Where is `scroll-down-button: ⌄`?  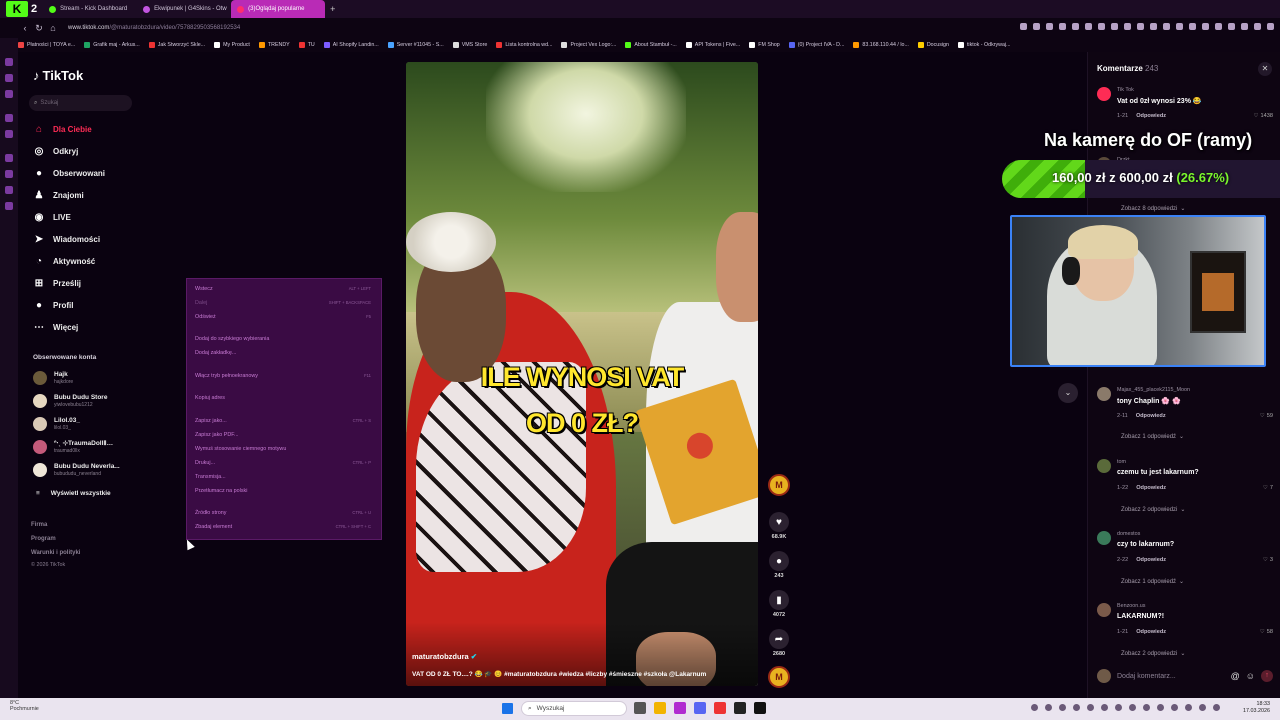
scroll-down-button: ⌄ is located at coordinates (1068, 393).